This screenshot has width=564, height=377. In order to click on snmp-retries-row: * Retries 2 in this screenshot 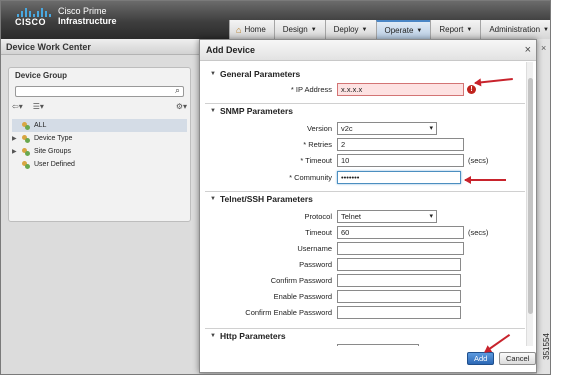, I will do `click(365, 145)`.